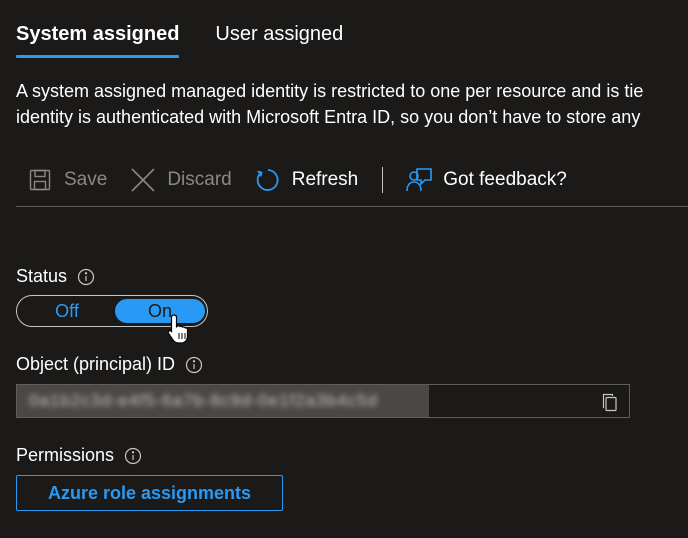 Image resolution: width=688 pixels, height=538 pixels. Describe the element at coordinates (325, 179) in the screenshot. I see `refresh-label: Refresh` at that location.